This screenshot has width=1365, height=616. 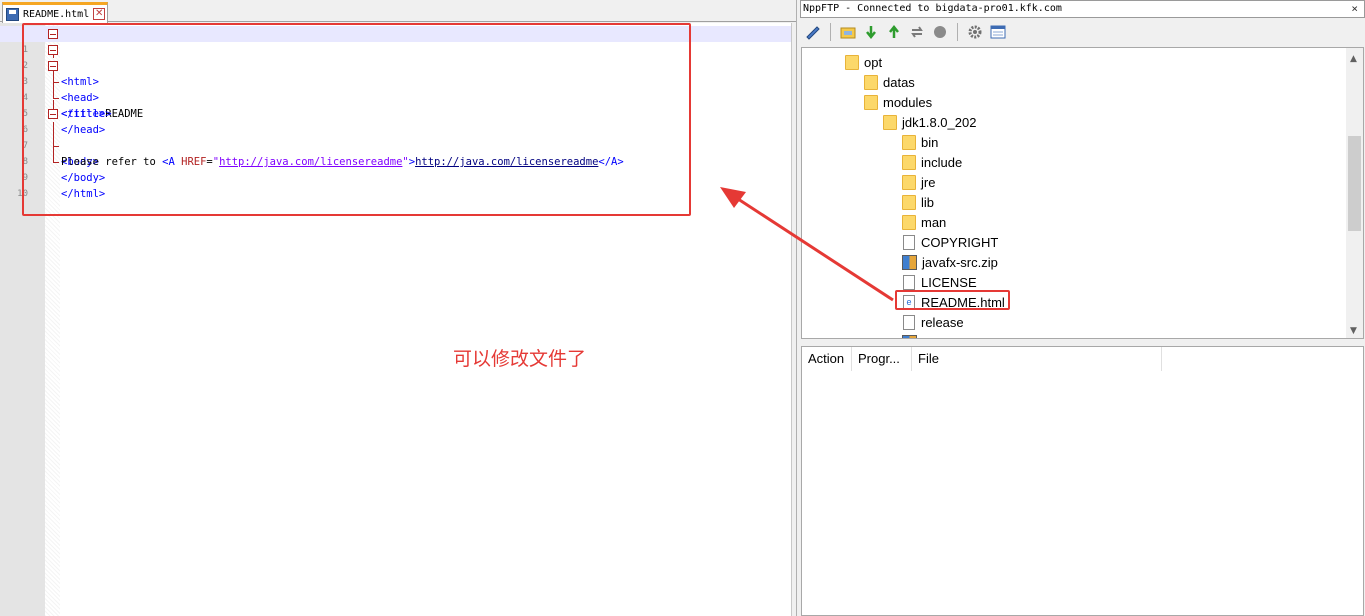 I want to click on nppftp-toolbar, so click(x=1082, y=32).